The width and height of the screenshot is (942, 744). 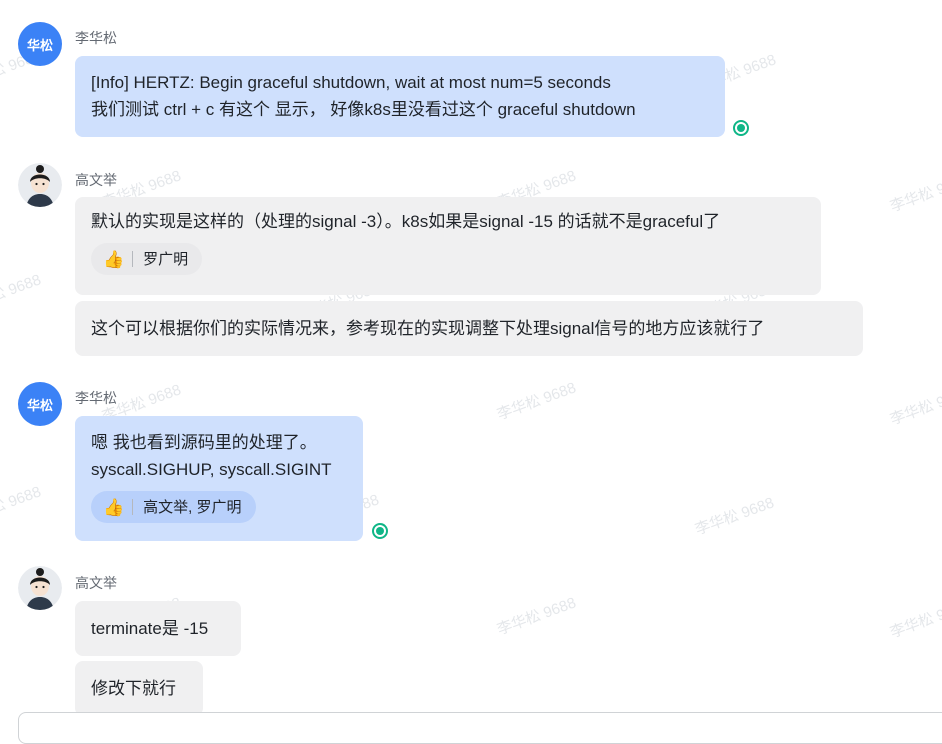 I want to click on message-input, so click(x=480, y=728).